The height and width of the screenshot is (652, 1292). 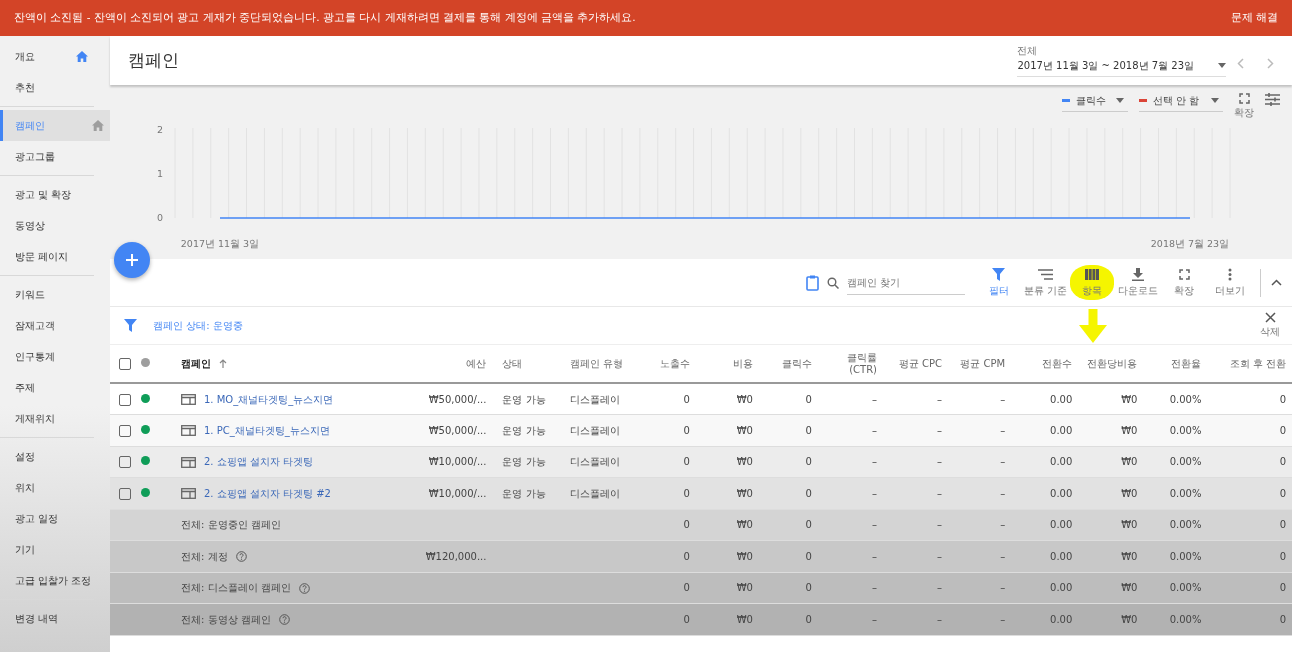 I want to click on sort-arrow-icon, so click(x=223, y=364).